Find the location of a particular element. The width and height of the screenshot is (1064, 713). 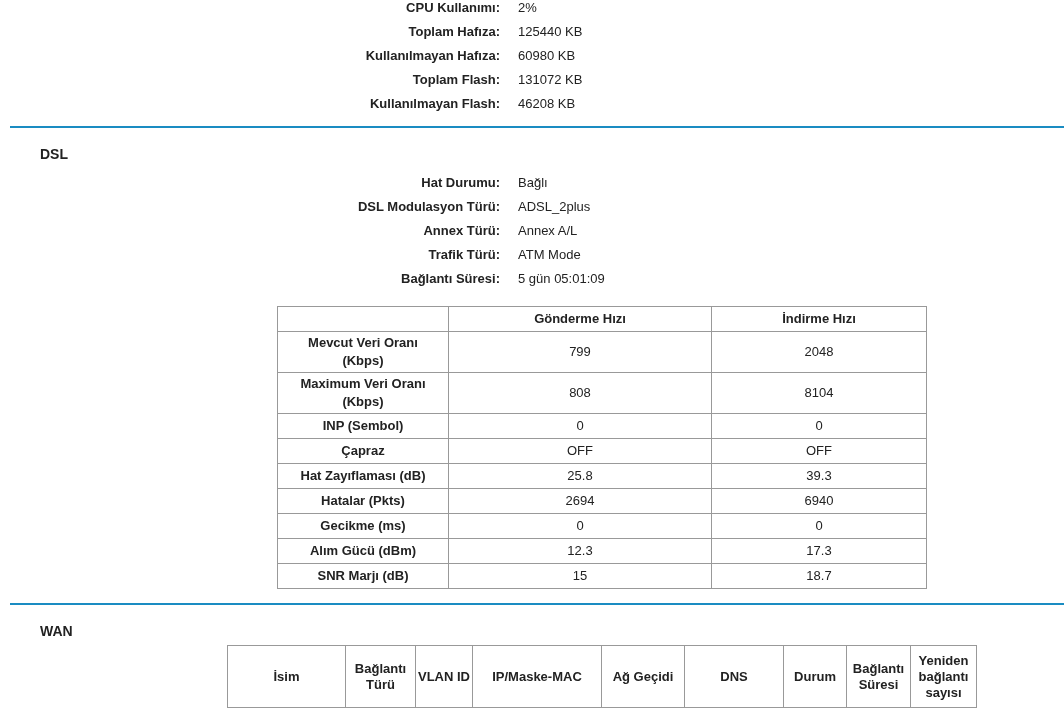

field-label: Toplam Flash: is located at coordinates (455, 80).